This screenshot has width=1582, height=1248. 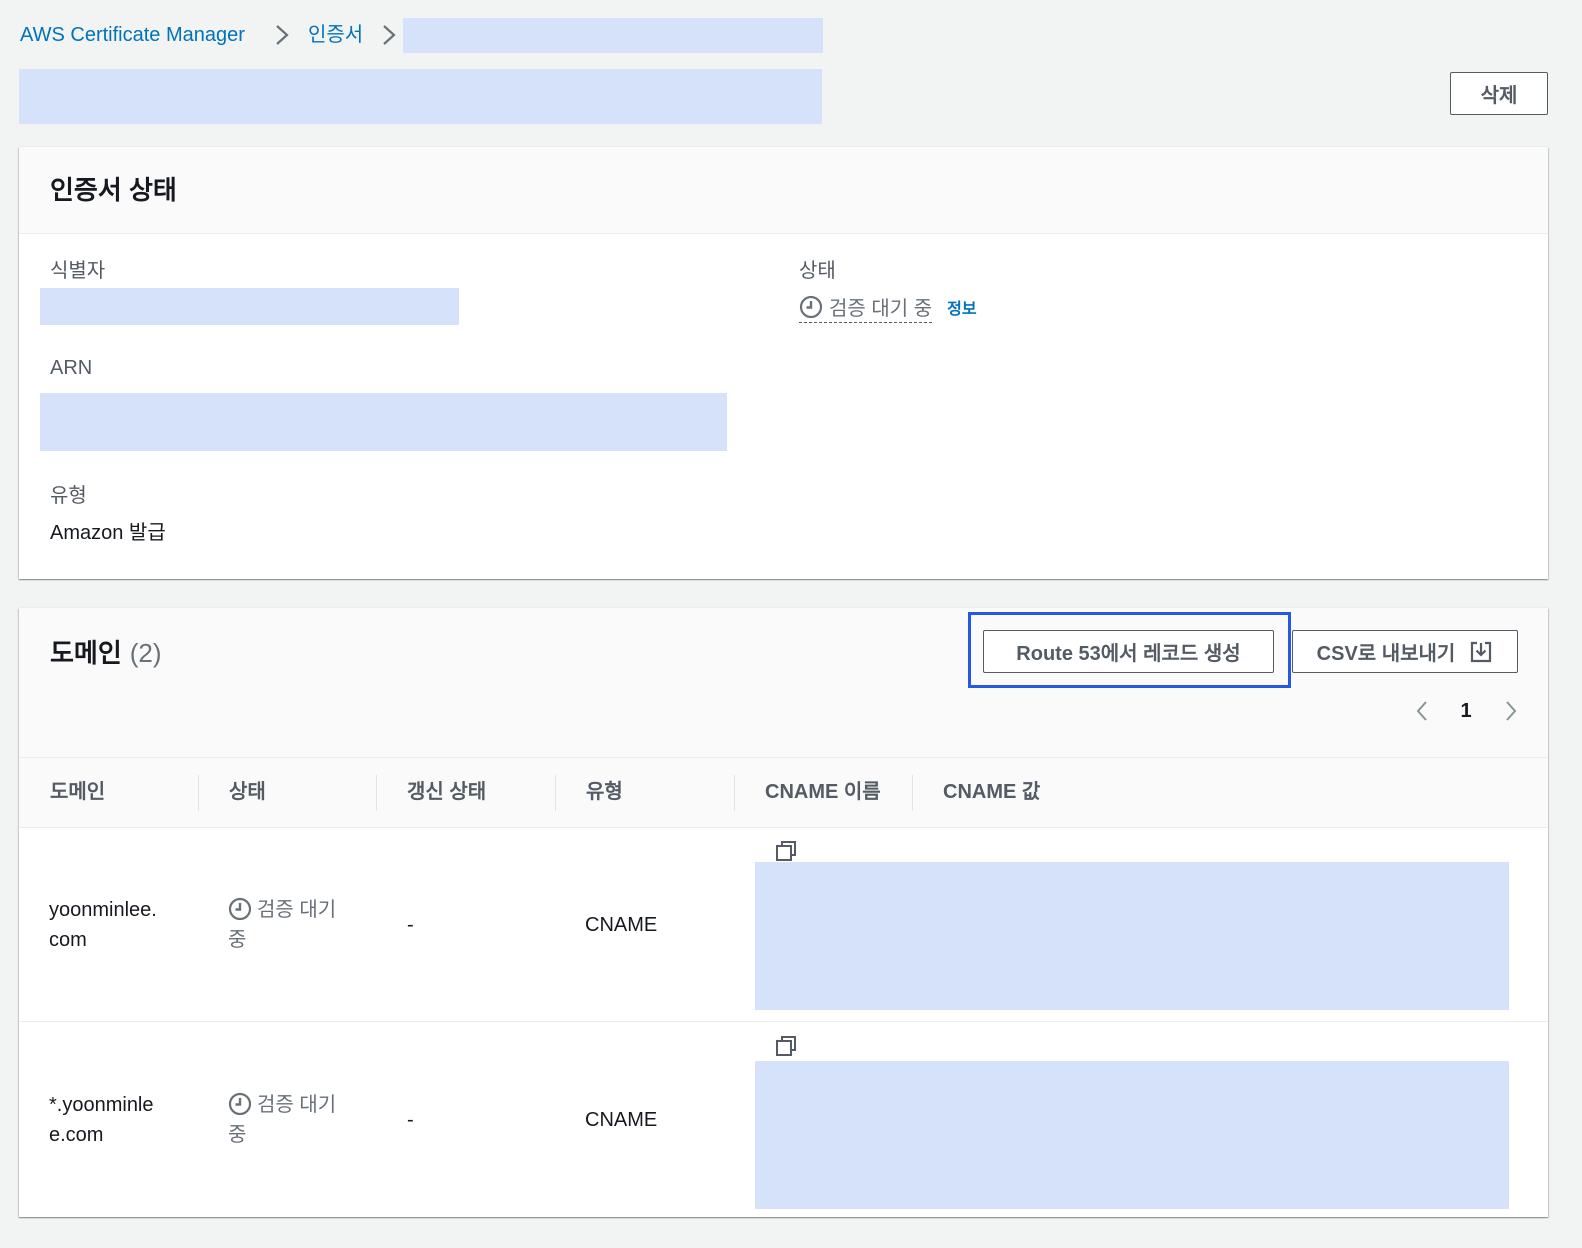 What do you see at coordinates (881, 309) in the screenshot?
I see `status-text: 검증 대기 중` at bounding box center [881, 309].